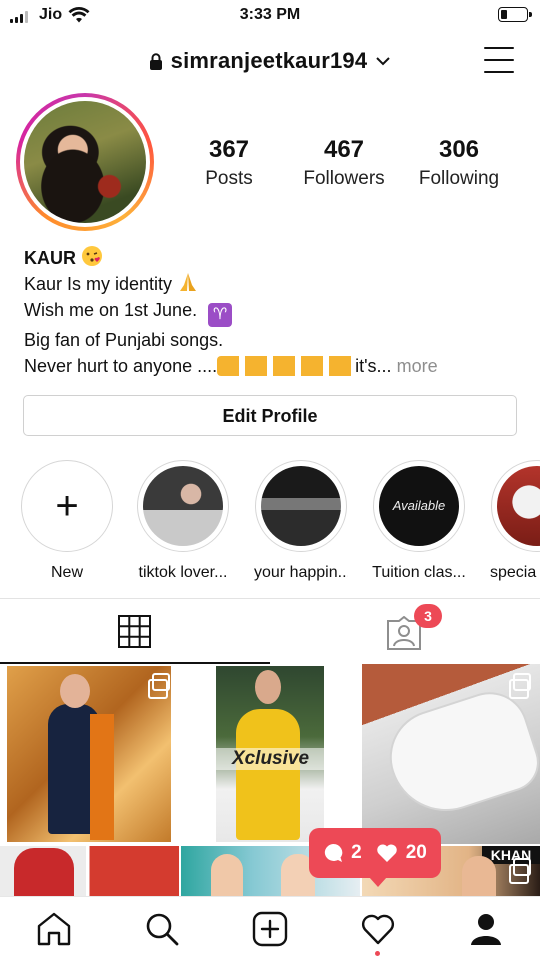  What do you see at coordinates (220, 315) in the screenshot?
I see `aries-sign-icon: ♈` at bounding box center [220, 315].